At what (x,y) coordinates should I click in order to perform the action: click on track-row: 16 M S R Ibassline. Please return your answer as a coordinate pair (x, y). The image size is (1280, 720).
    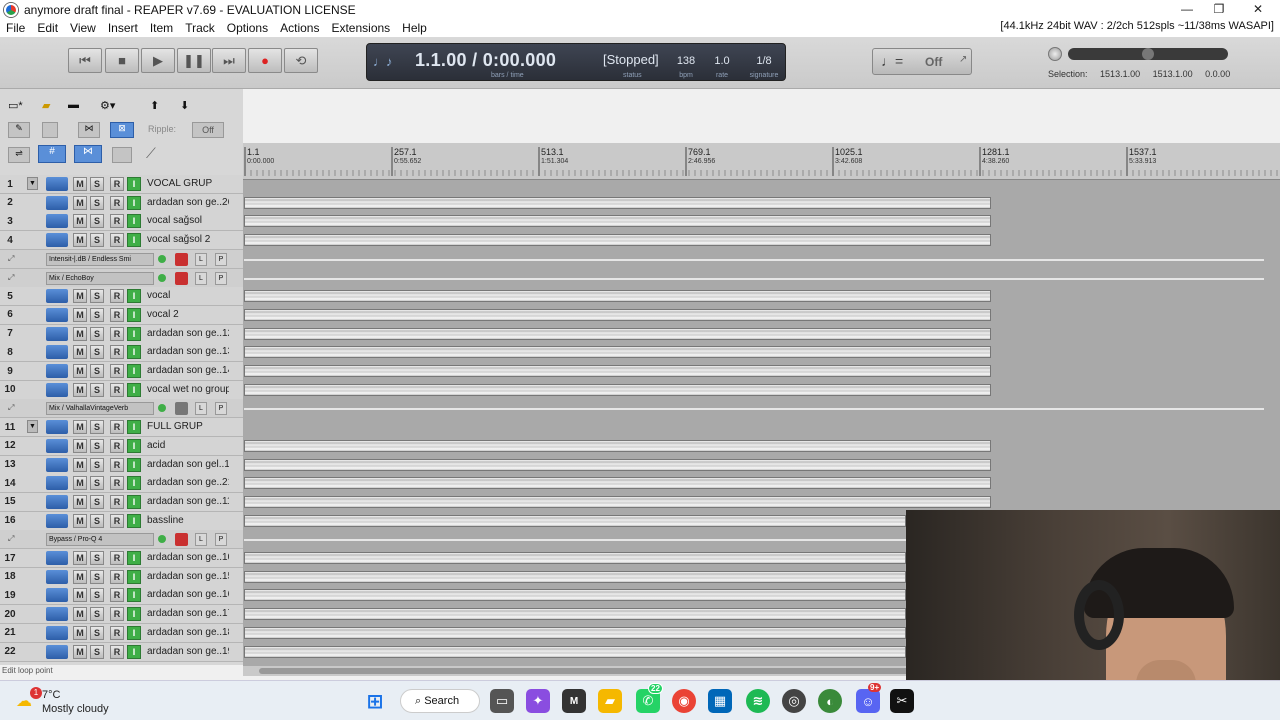
    Looking at the image, I should click on (121, 521).